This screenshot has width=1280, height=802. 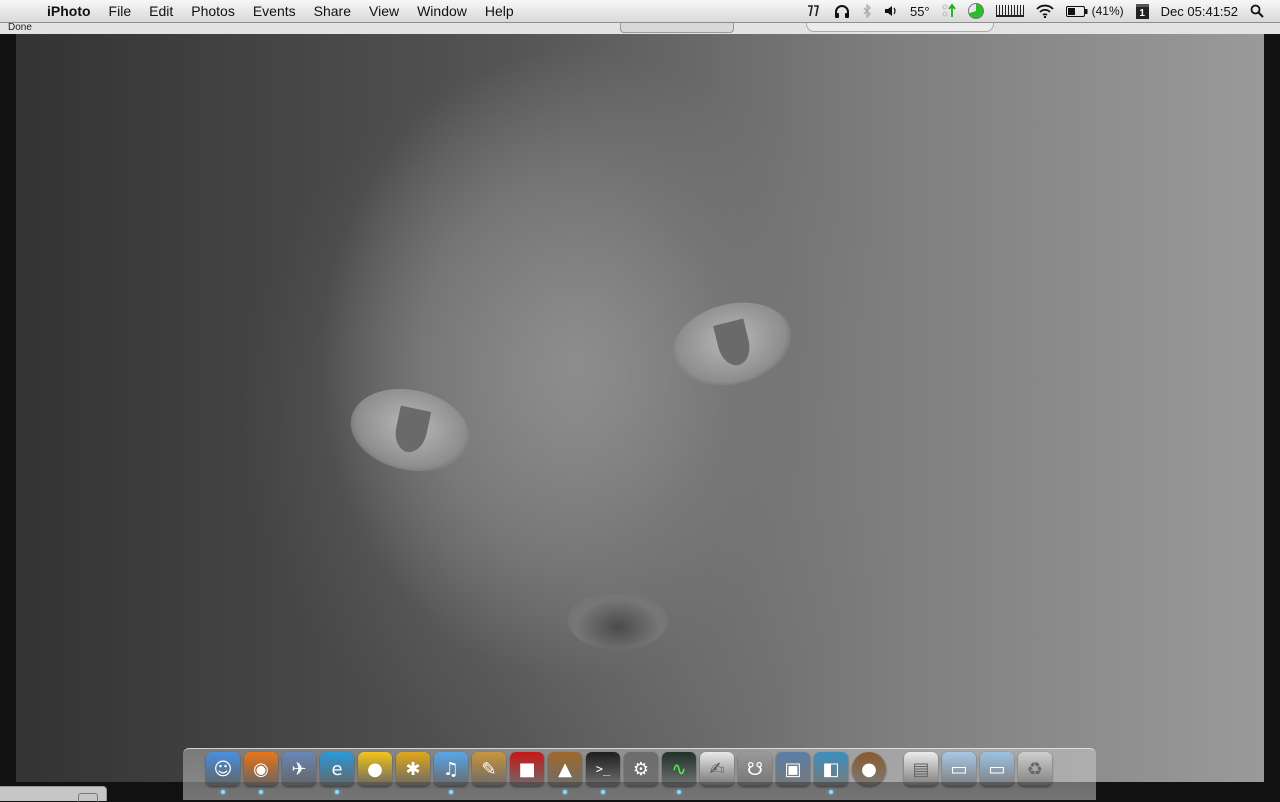 What do you see at coordinates (1257, 11) in the screenshot?
I see `spotlight-search-icon` at bounding box center [1257, 11].